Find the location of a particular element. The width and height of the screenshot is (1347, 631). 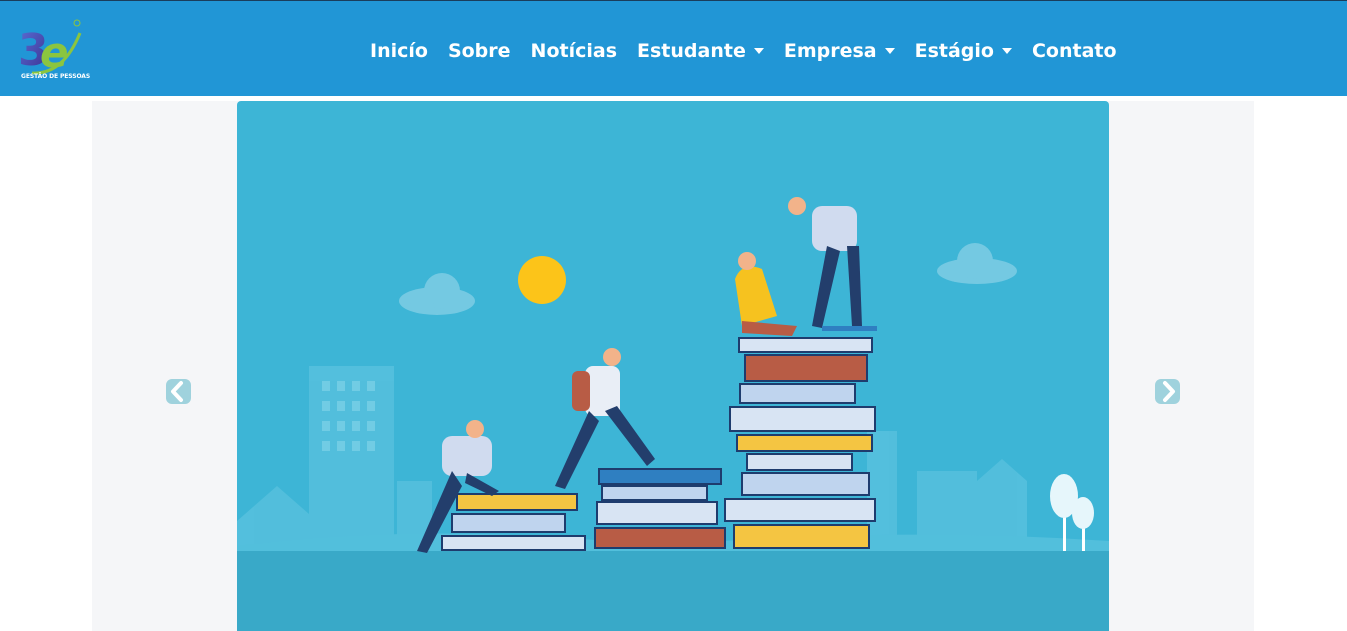

chevron-left-icon is located at coordinates (177, 391).